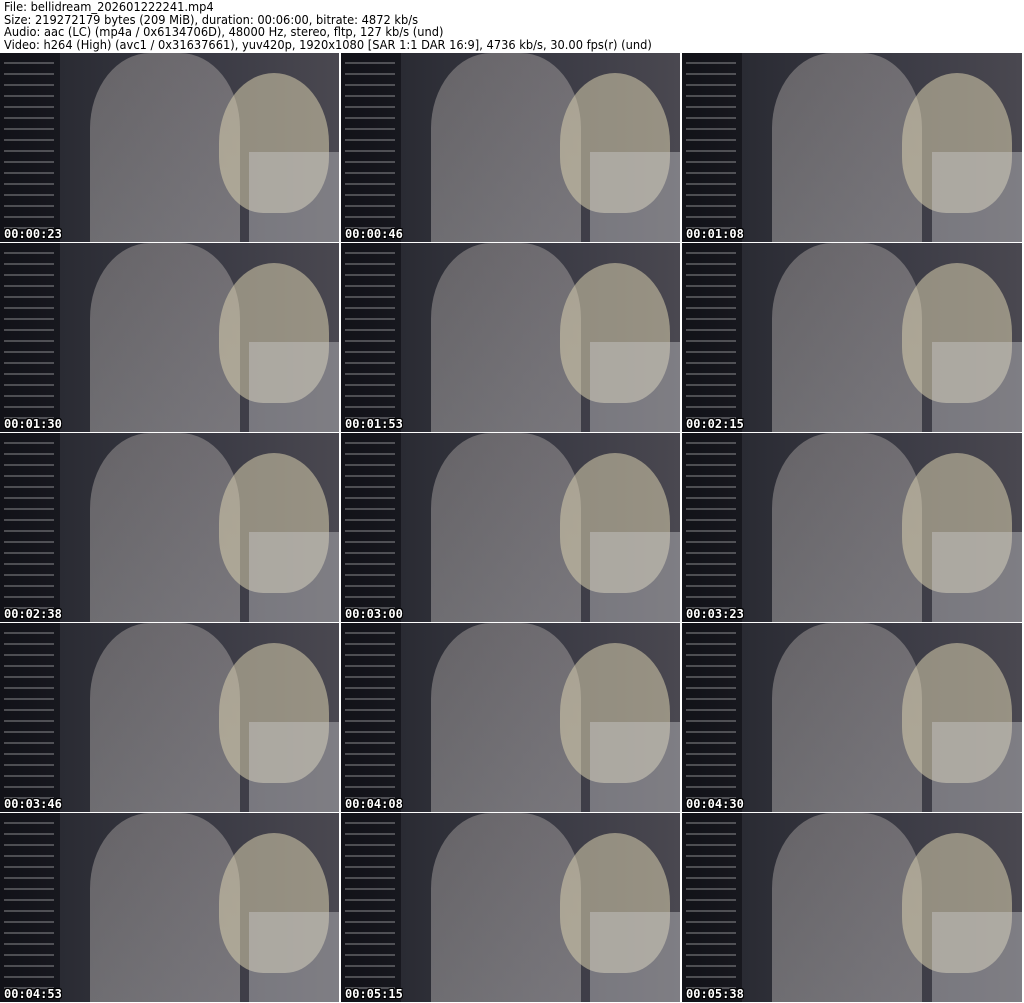 This screenshot has height=1003, width=1024. I want to click on video-frame-thumbnail: 00:02:38, so click(169, 527).